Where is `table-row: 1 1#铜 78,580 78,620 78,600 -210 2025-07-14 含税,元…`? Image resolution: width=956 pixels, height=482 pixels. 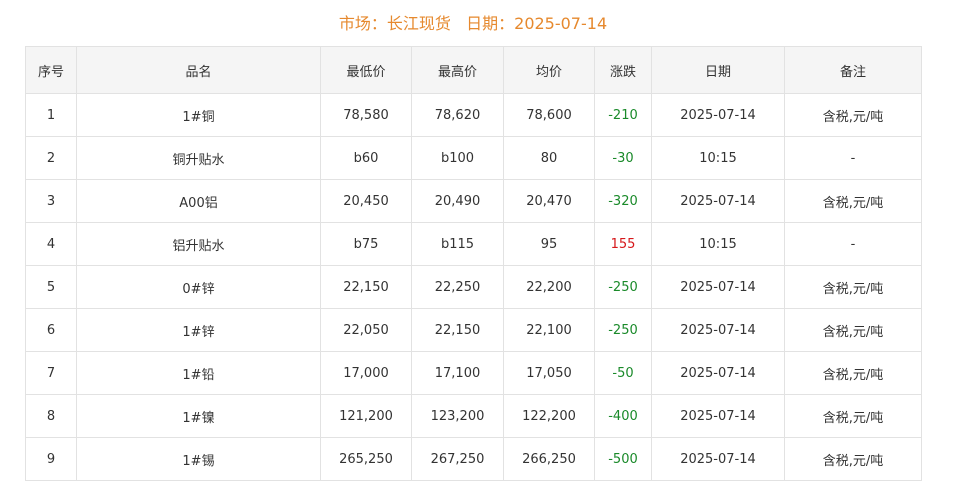
table-row: 1 1#铜 78,580 78,620 78,600 -210 2025-07-14 含税,元… is located at coordinates (473, 115).